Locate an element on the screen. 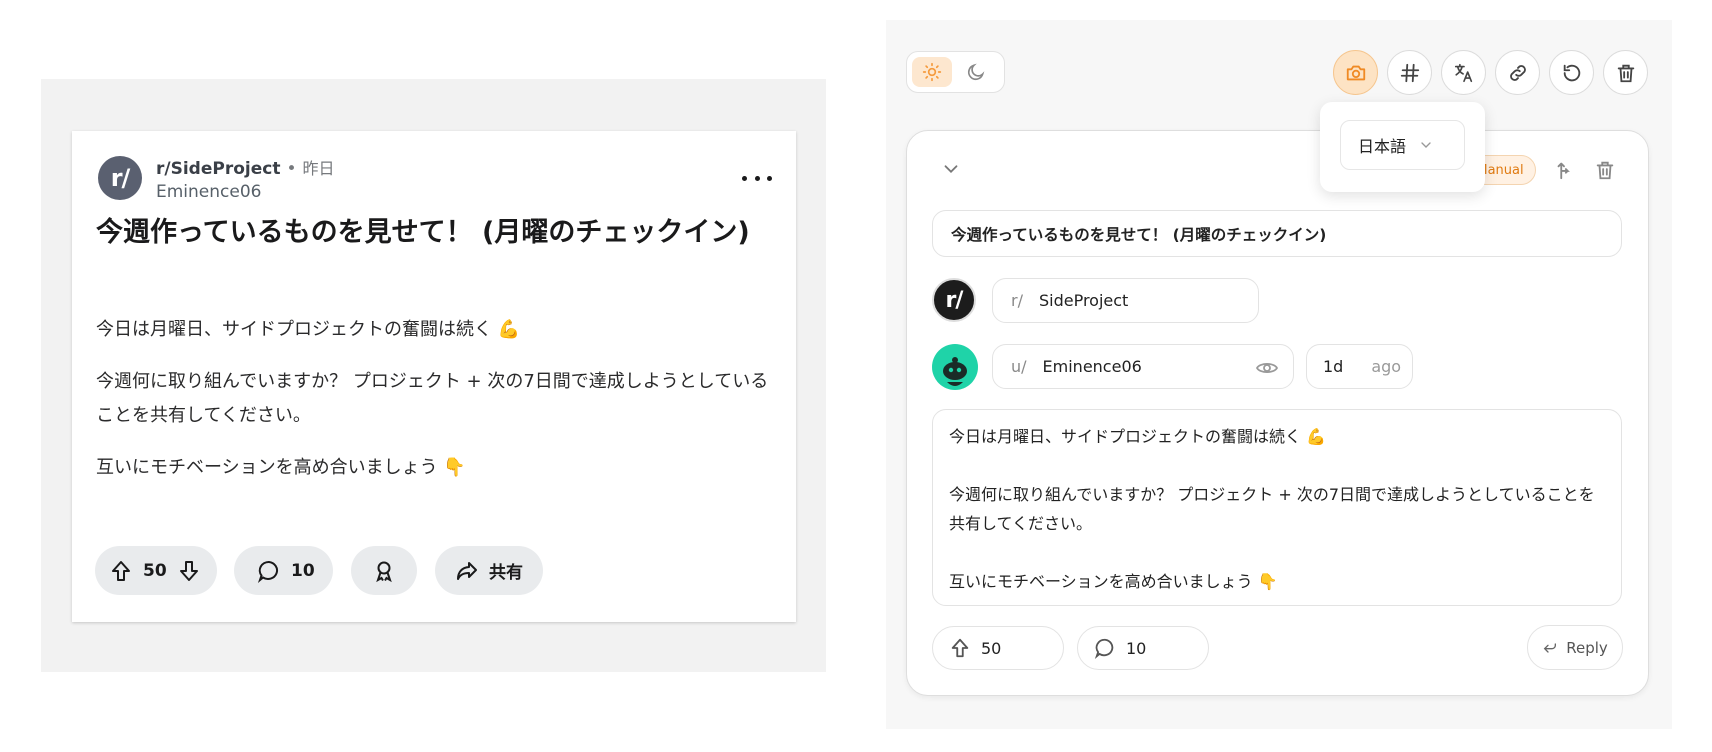 The width and height of the screenshot is (1712, 752). branch-icon is located at coordinates (1564, 170).